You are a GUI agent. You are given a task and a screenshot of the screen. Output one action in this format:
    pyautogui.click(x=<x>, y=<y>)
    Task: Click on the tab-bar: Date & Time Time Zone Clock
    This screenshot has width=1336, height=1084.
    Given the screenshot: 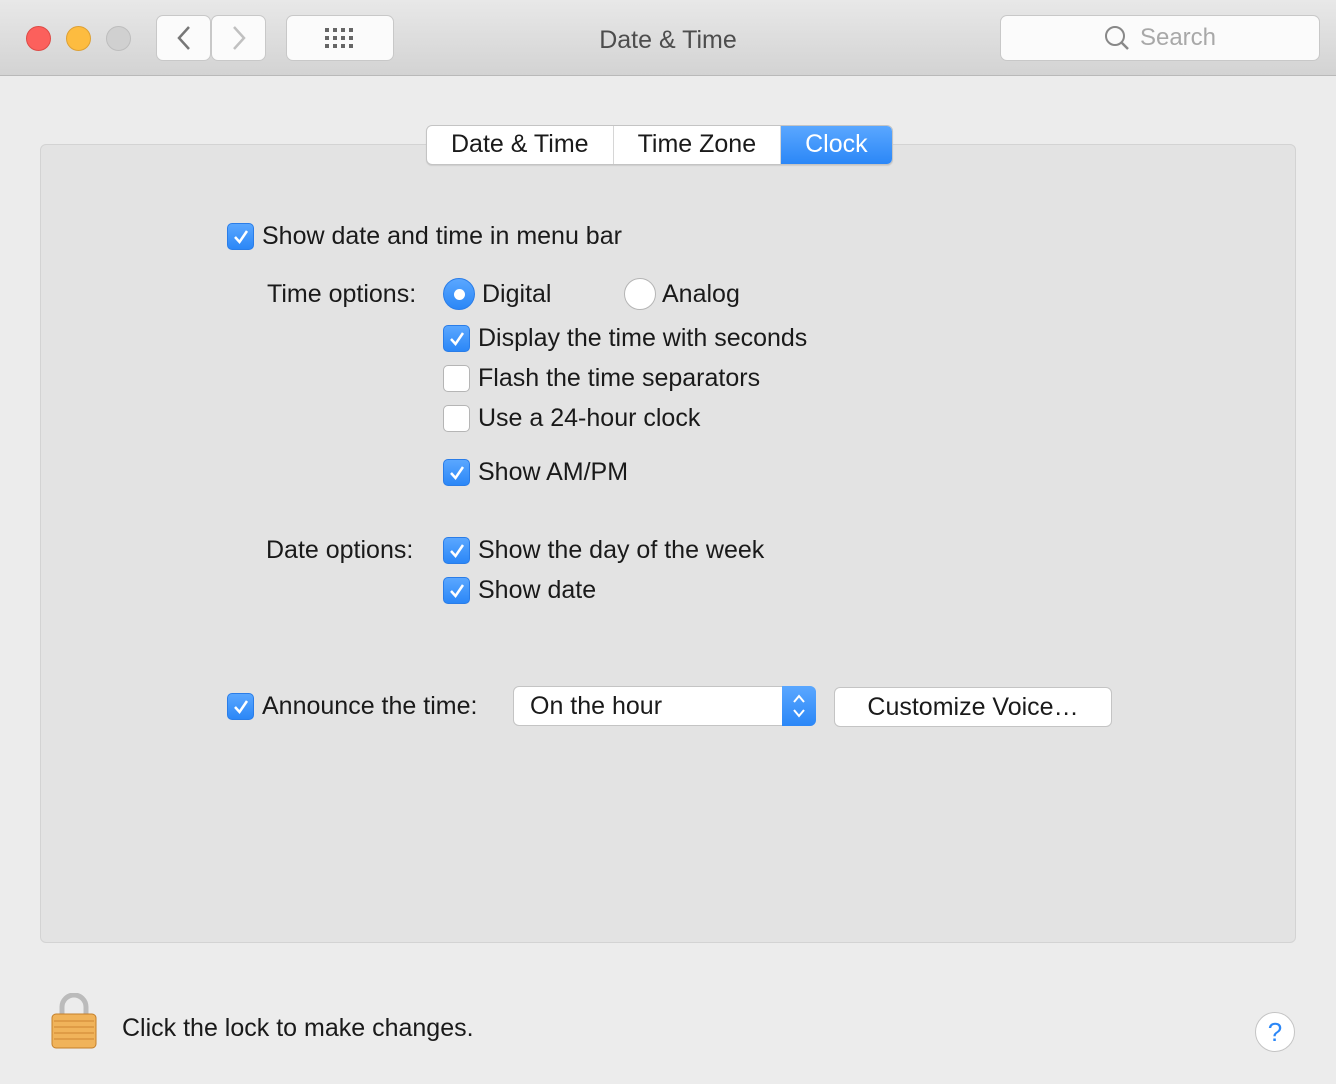 What is the action you would take?
    pyautogui.click(x=659, y=145)
    